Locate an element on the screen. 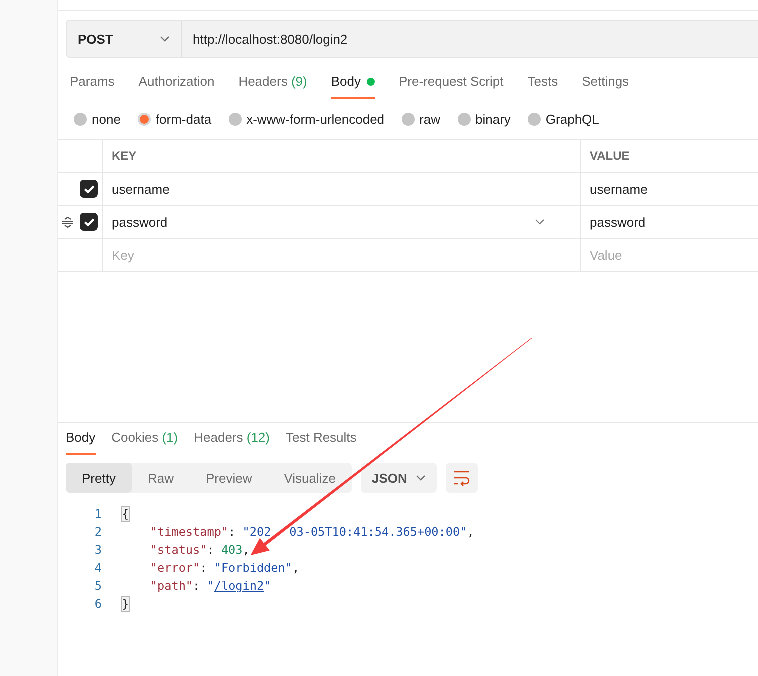 The image size is (758, 676). value-text: username is located at coordinates (619, 189).